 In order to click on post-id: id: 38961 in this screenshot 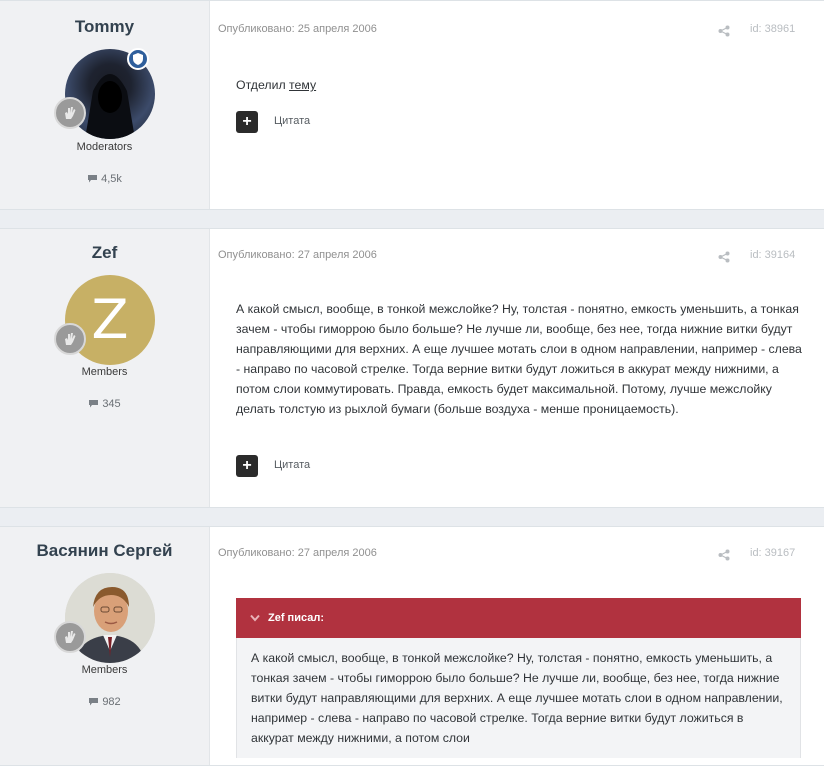, I will do `click(772, 29)`.